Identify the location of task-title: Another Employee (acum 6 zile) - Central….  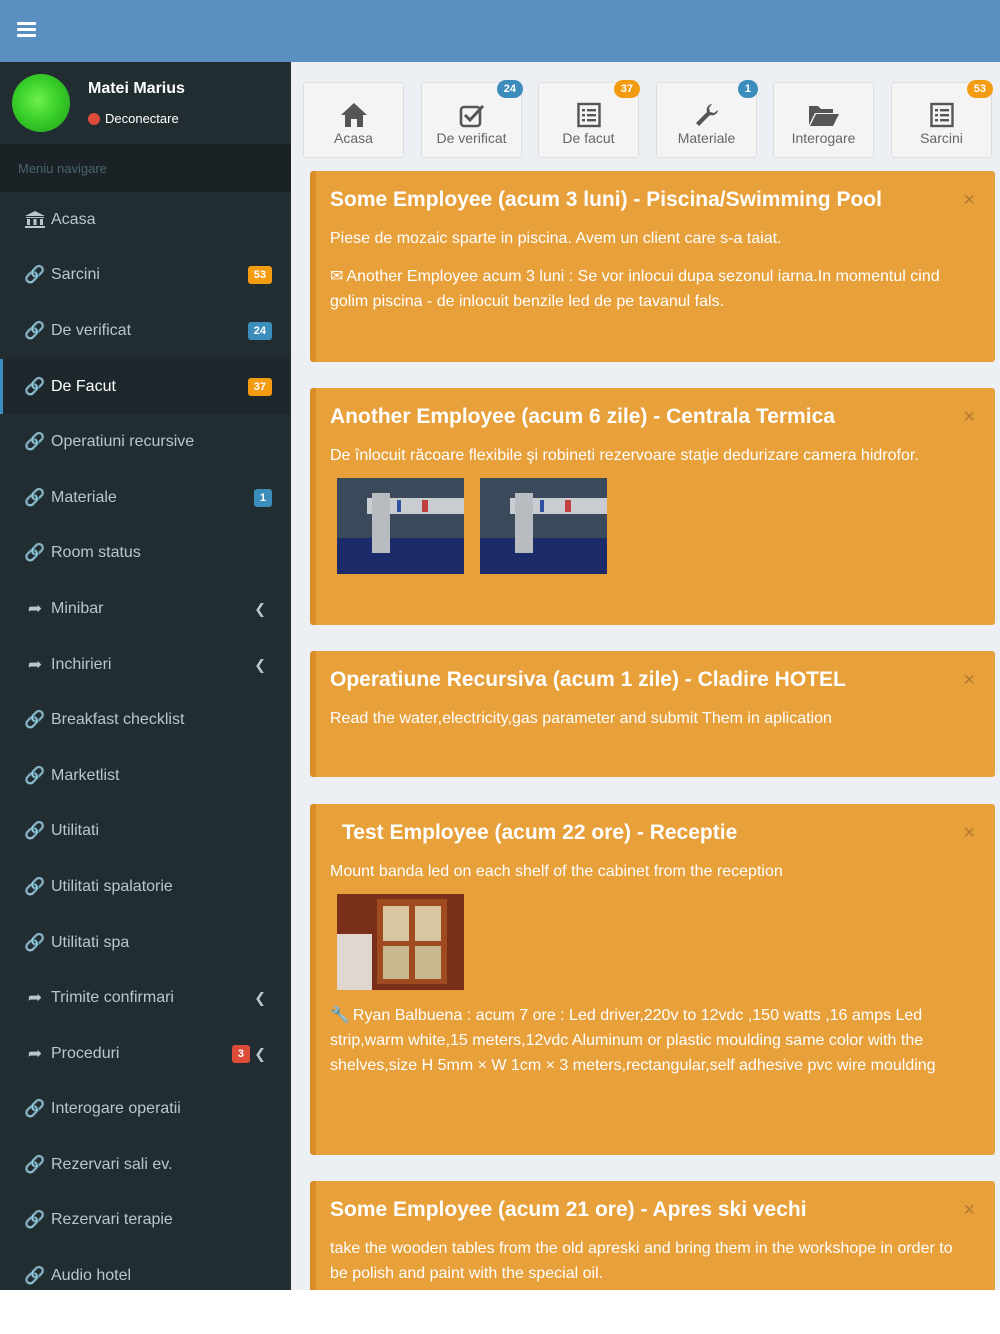
(582, 416).